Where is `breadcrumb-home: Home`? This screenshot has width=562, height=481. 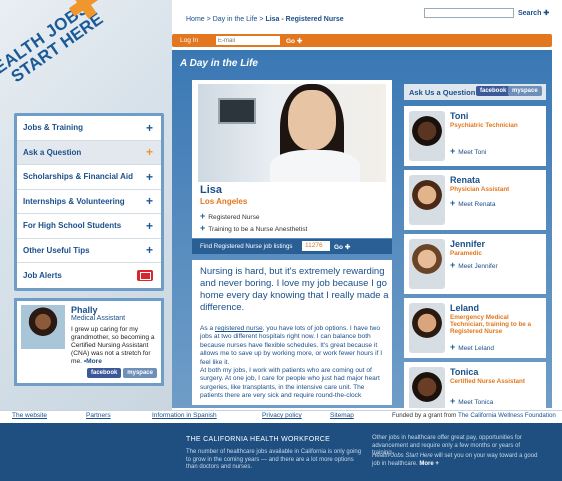 breadcrumb-home: Home is located at coordinates (195, 19).